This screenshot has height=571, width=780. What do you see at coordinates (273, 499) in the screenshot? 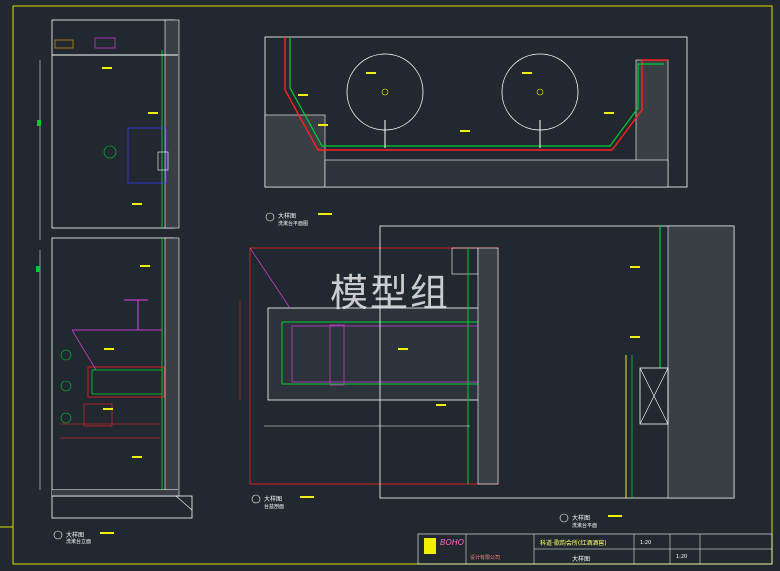
I see `view-title-section: 大样图` at bounding box center [273, 499].